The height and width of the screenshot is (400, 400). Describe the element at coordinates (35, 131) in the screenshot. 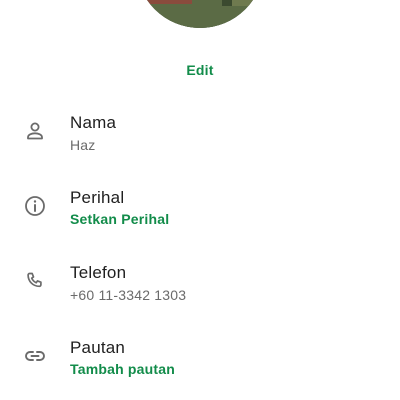

I see `person-icon` at that location.